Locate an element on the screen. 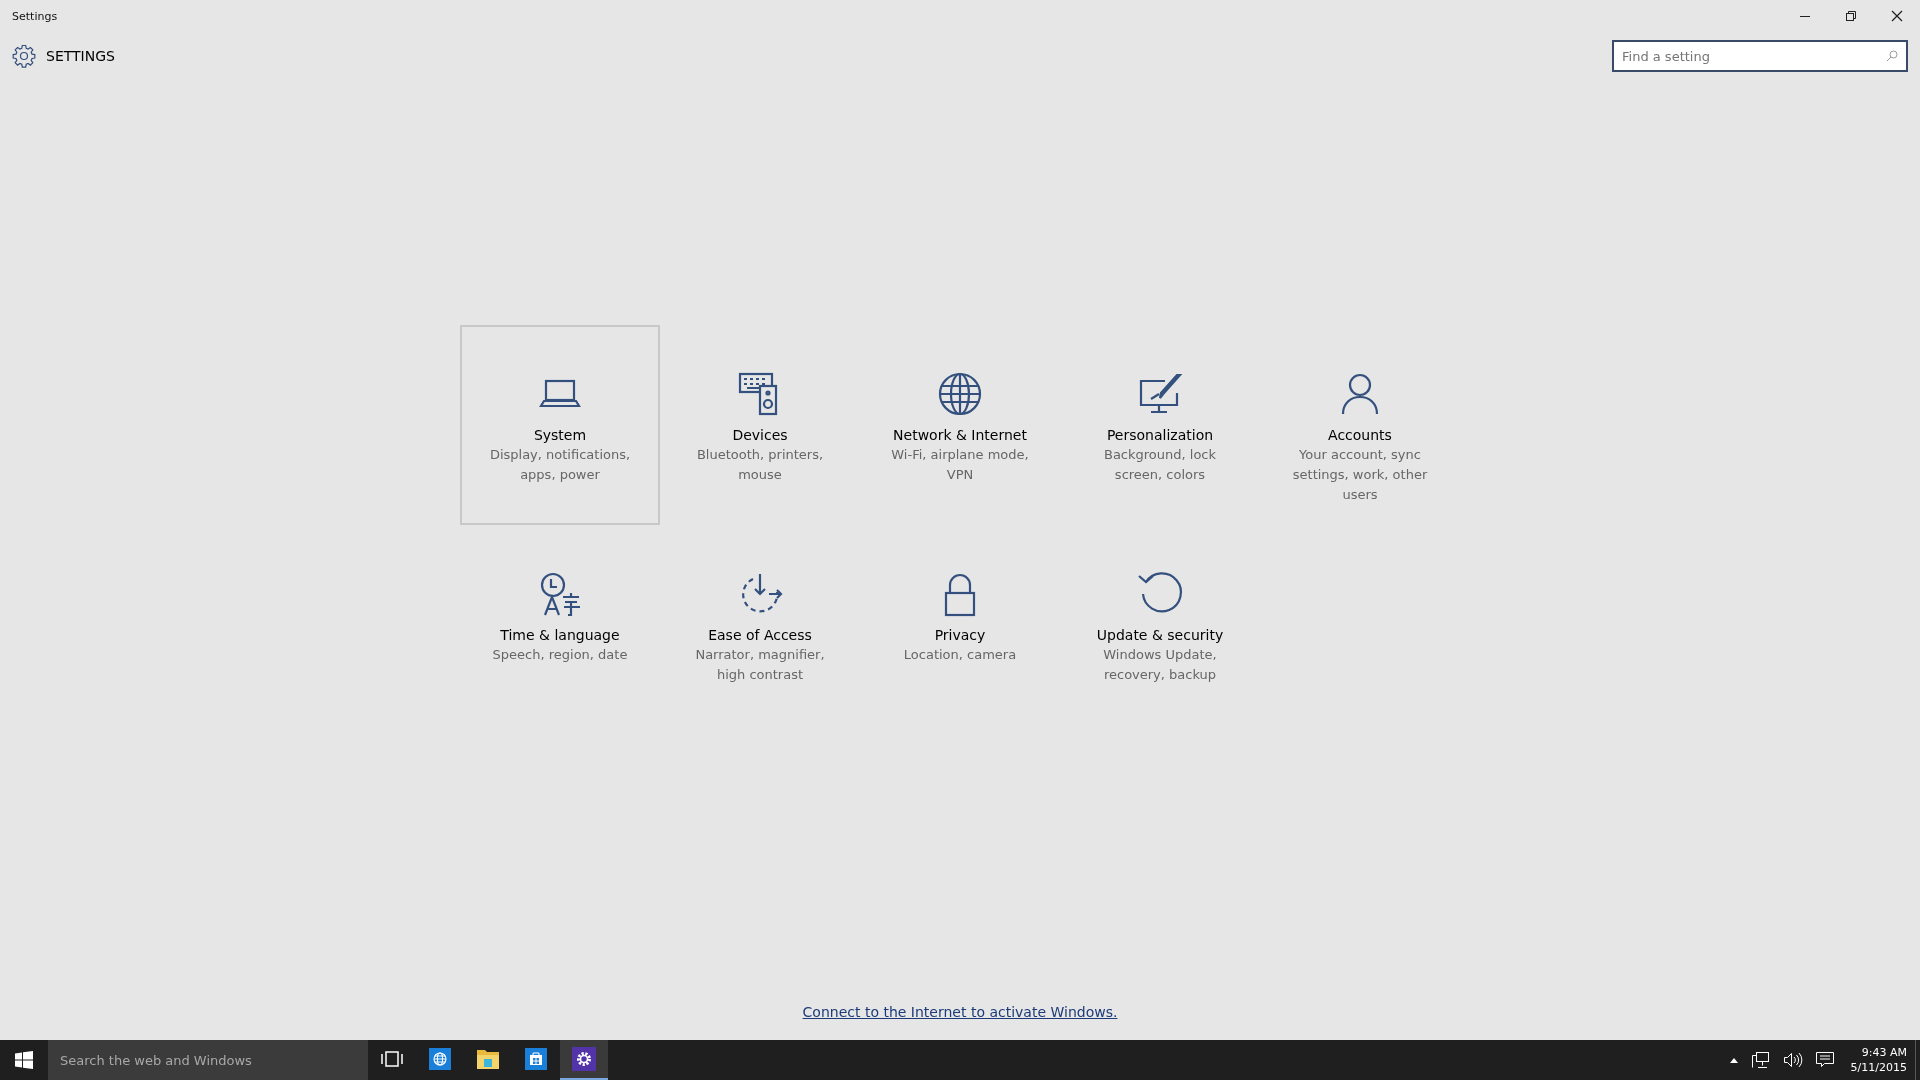 Image resolution: width=1920 pixels, height=1080 pixels. network-icon is located at coordinates (1760, 1060).